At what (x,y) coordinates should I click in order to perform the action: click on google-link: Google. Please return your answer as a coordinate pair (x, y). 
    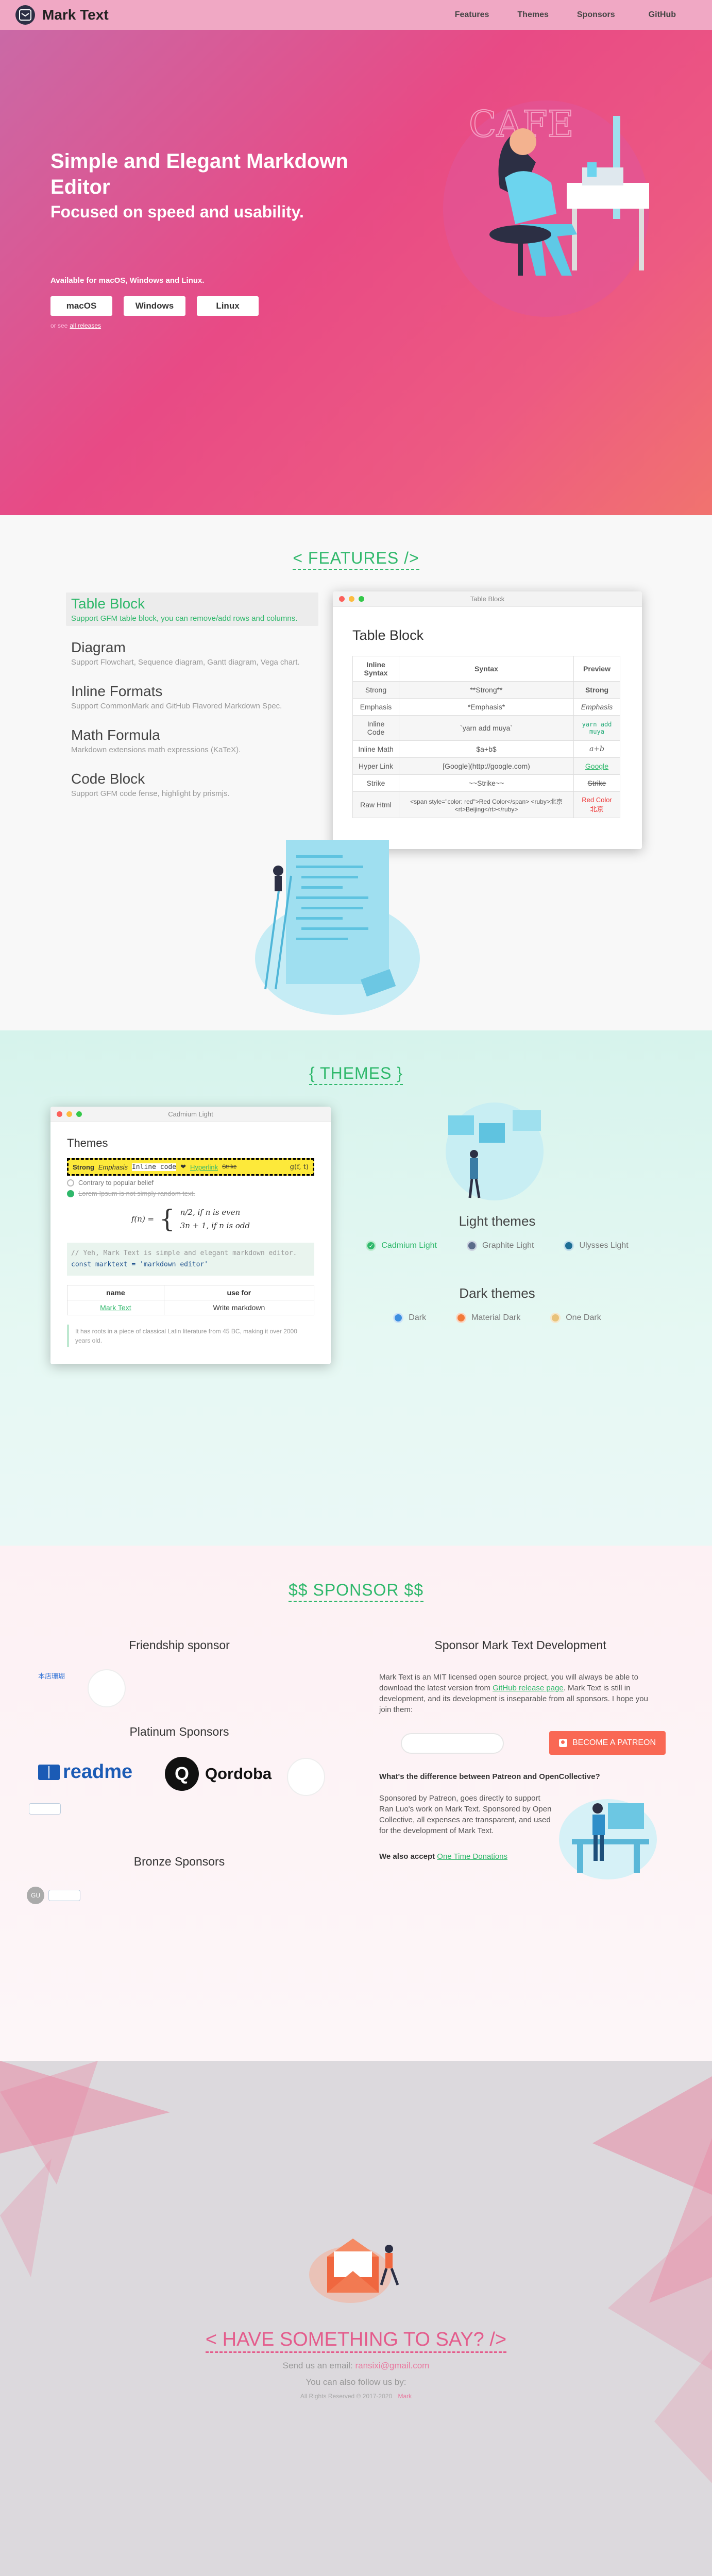
    Looking at the image, I should click on (596, 766).